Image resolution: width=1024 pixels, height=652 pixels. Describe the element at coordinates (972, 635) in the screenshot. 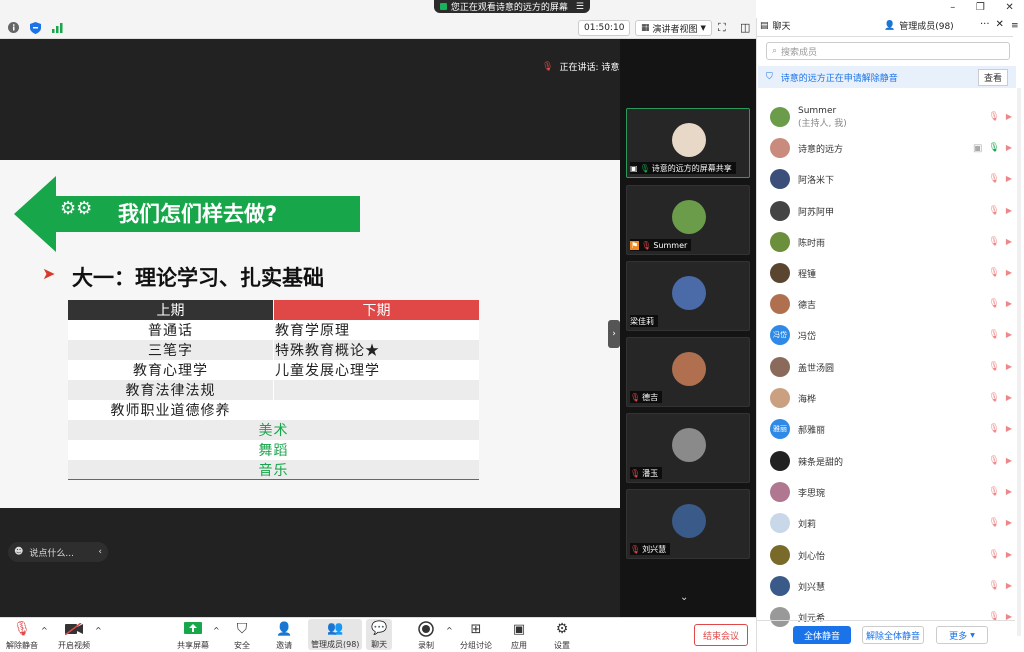

I see `chevron-down-icon: ▼` at that location.